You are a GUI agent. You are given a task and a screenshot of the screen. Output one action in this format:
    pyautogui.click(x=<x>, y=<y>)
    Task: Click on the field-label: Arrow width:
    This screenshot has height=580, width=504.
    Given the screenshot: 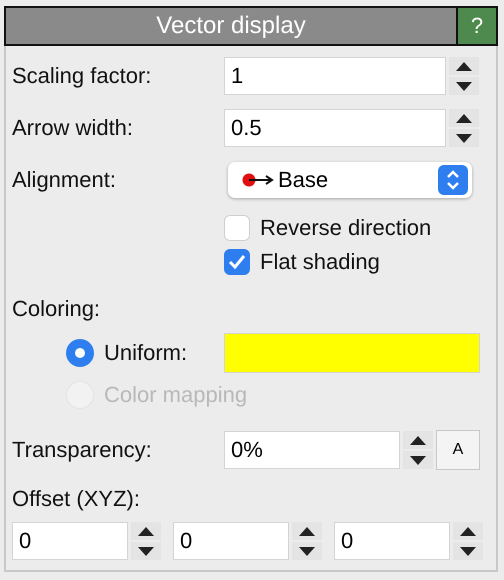 What is the action you would take?
    pyautogui.click(x=73, y=128)
    